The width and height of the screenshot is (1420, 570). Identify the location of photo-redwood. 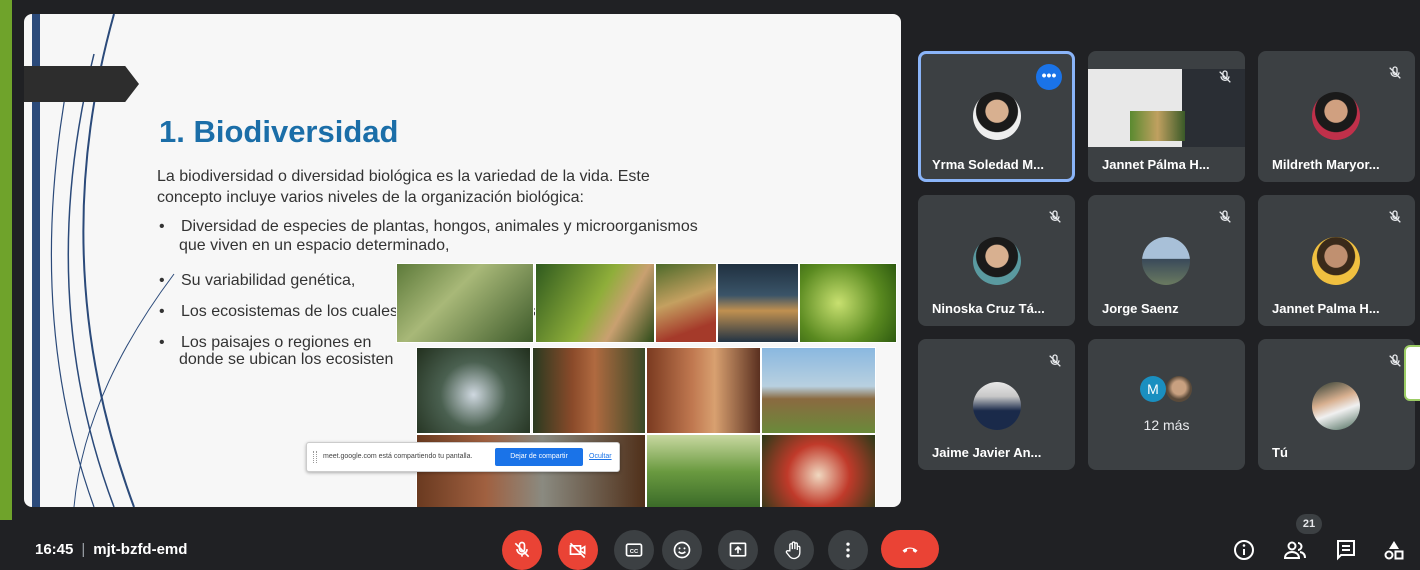
(703, 390).